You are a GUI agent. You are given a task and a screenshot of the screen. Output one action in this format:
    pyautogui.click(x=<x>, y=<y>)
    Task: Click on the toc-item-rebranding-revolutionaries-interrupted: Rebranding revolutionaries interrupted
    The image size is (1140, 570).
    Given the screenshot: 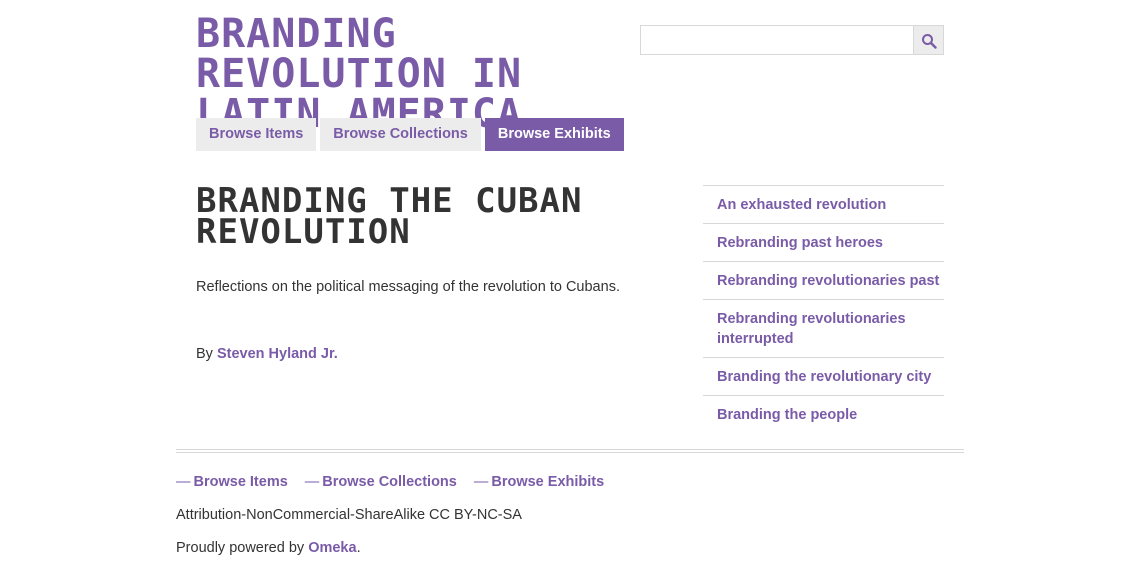 What is the action you would take?
    pyautogui.click(x=823, y=328)
    